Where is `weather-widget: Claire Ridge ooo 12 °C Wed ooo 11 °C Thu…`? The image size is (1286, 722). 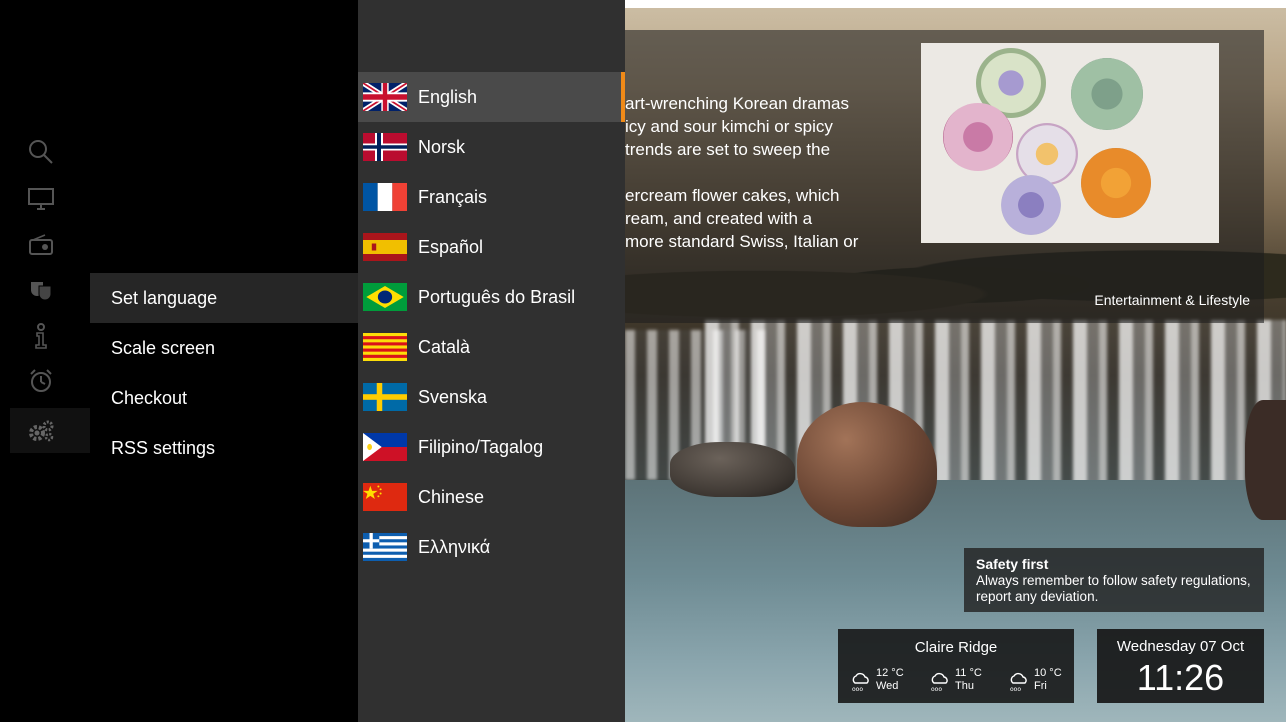
weather-widget: Claire Ridge ooo 12 °C Wed ooo 11 °C Thu… is located at coordinates (956, 666).